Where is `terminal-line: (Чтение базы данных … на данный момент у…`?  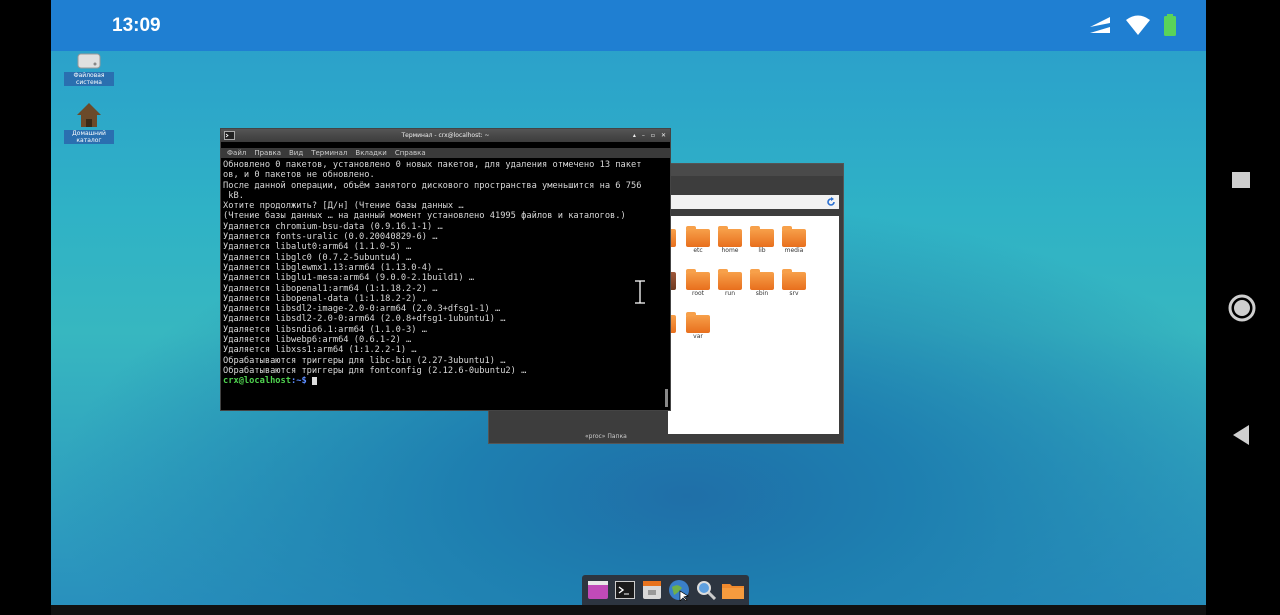
terminal-line: (Чтение базы данных … на данный момент у… is located at coordinates (424, 216).